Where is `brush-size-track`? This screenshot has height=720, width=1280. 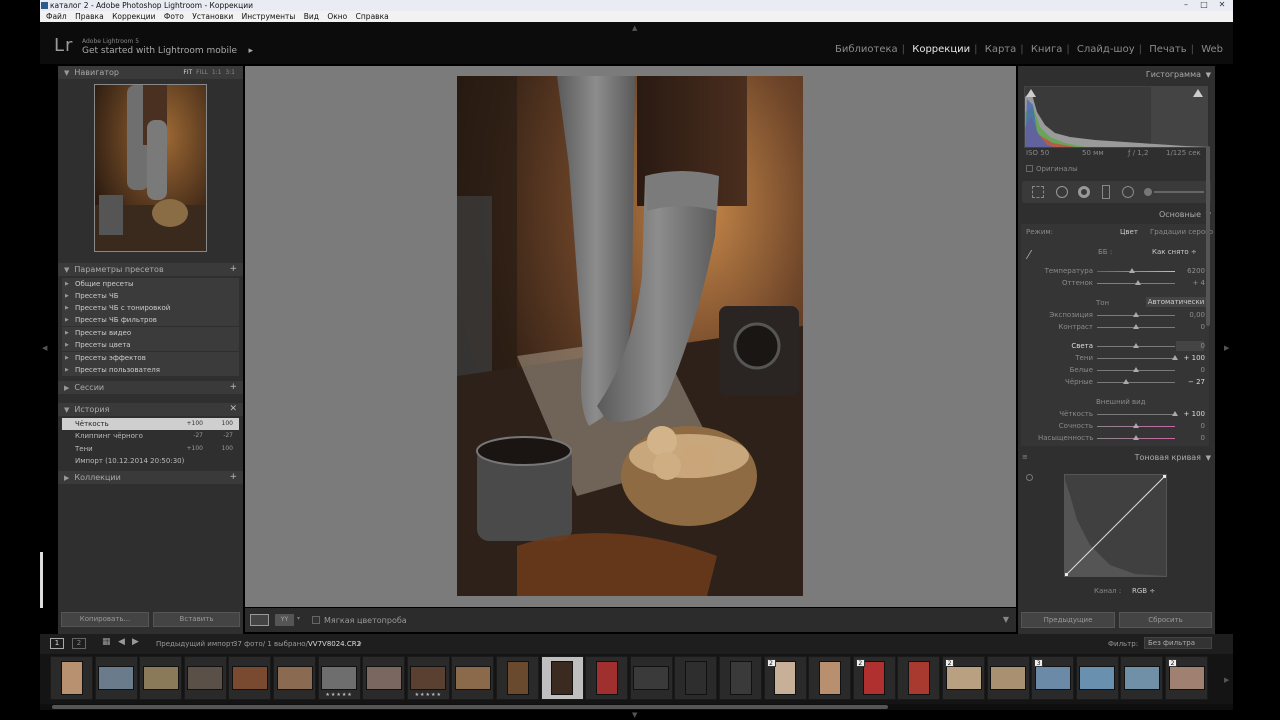 brush-size-track is located at coordinates (1179, 192).